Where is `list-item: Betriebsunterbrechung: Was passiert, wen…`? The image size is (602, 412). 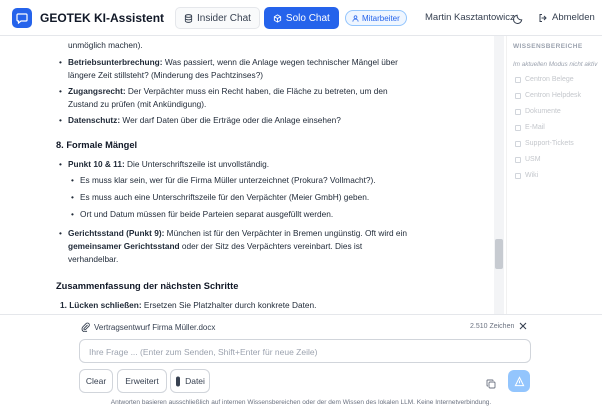 list-item: Betriebsunterbrechung: Was passiert, wen… is located at coordinates (232, 69).